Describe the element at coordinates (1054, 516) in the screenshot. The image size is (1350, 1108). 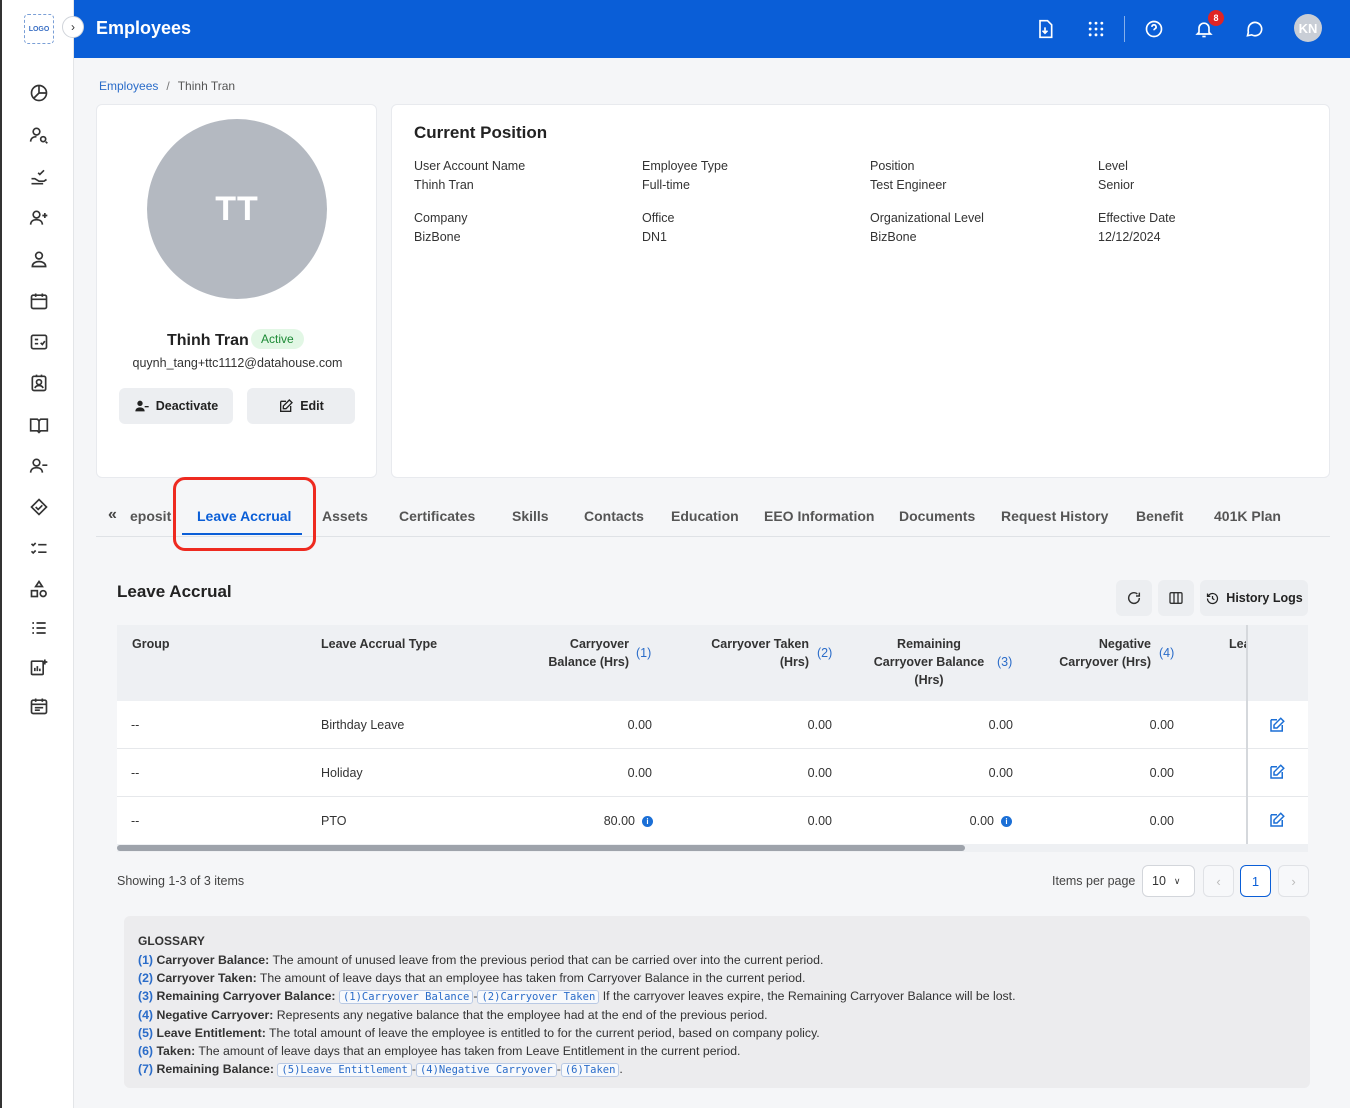
I see `tab-request-history: Request History` at that location.